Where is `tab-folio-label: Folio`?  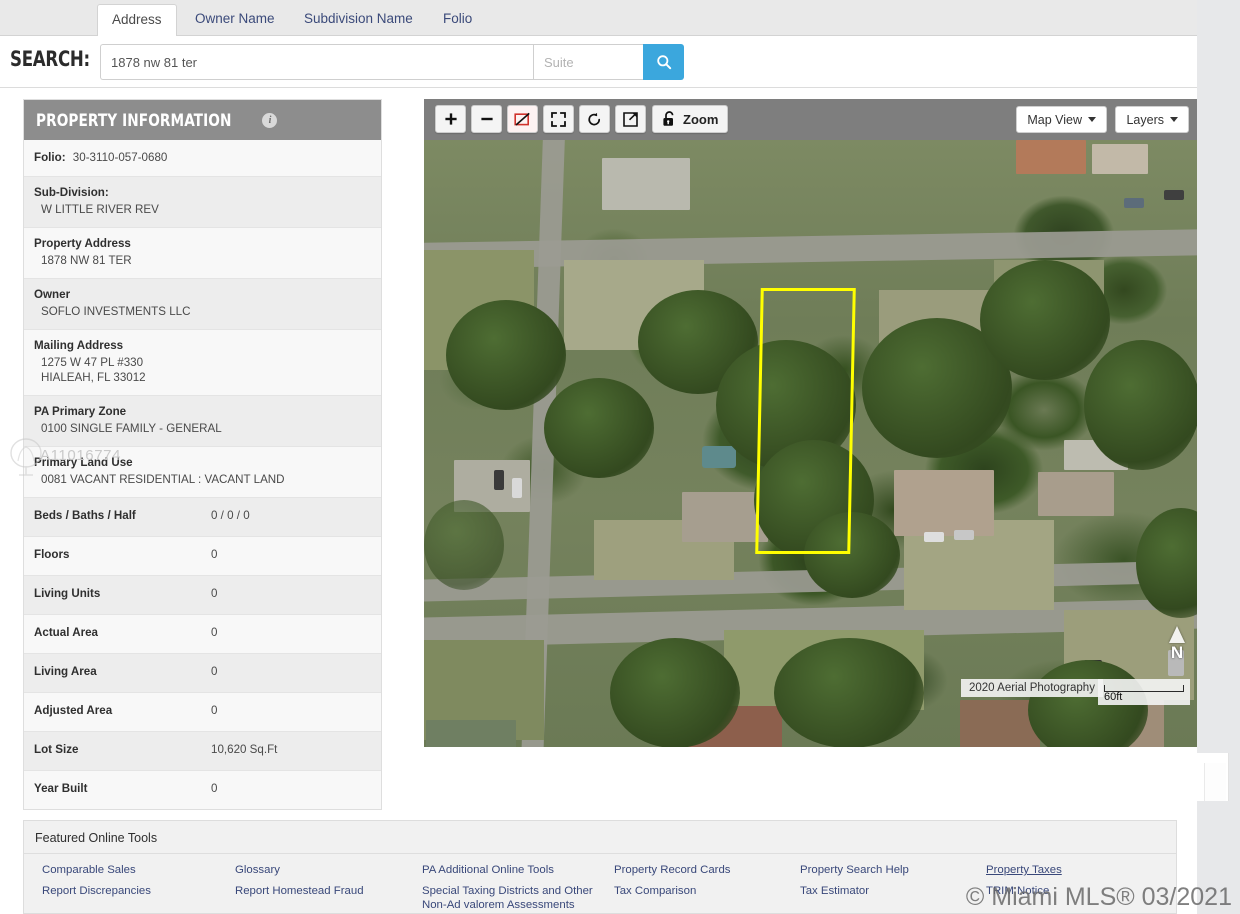 tab-folio-label: Folio is located at coordinates (458, 18).